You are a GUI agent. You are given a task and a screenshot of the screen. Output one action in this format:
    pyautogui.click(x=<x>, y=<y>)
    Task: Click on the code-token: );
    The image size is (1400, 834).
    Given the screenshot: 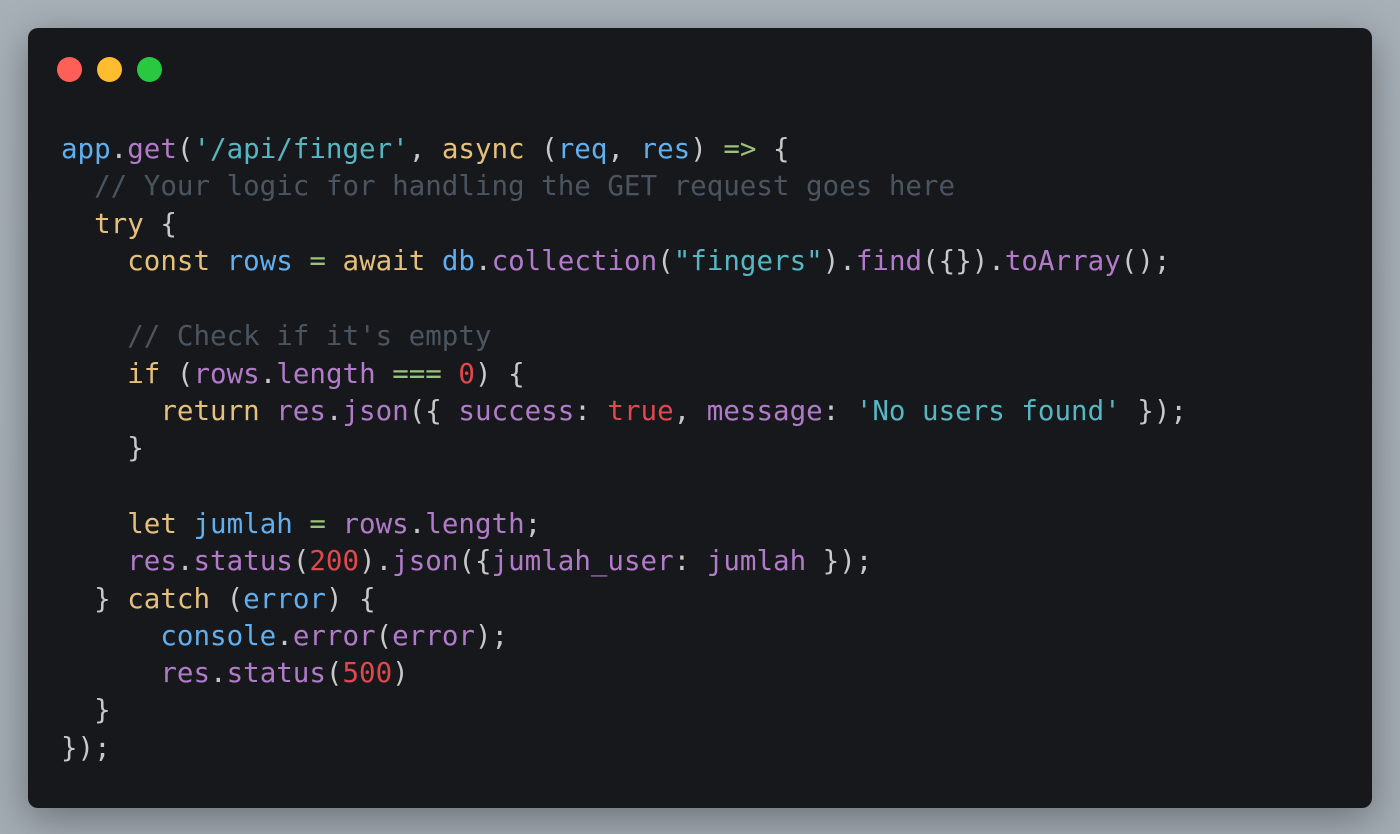 What is the action you would take?
    pyautogui.click(x=491, y=635)
    